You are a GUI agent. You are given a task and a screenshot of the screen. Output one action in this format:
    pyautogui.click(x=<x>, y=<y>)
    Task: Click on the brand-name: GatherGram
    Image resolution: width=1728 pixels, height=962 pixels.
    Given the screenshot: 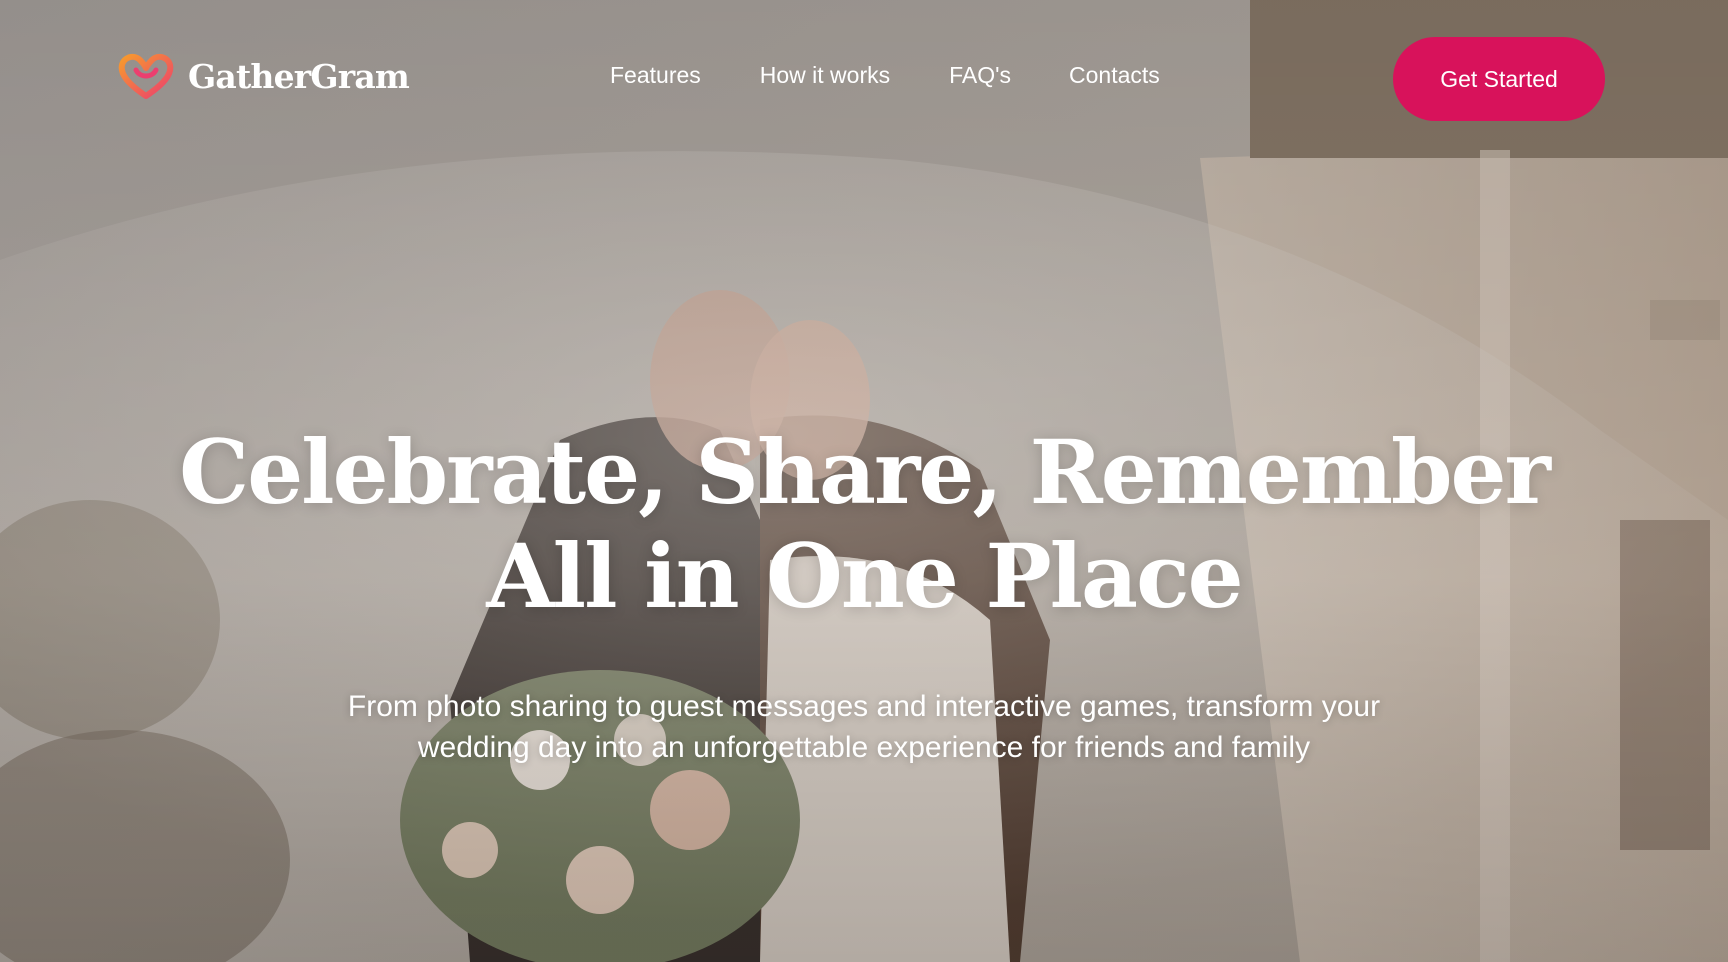 What is the action you would take?
    pyautogui.click(x=299, y=76)
    